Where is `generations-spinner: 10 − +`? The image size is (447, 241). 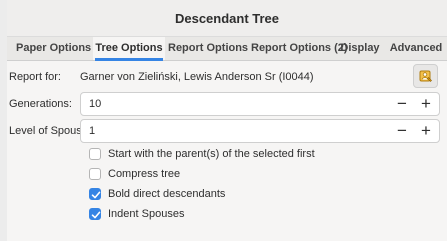 generations-spinner: 10 − + is located at coordinates (260, 104).